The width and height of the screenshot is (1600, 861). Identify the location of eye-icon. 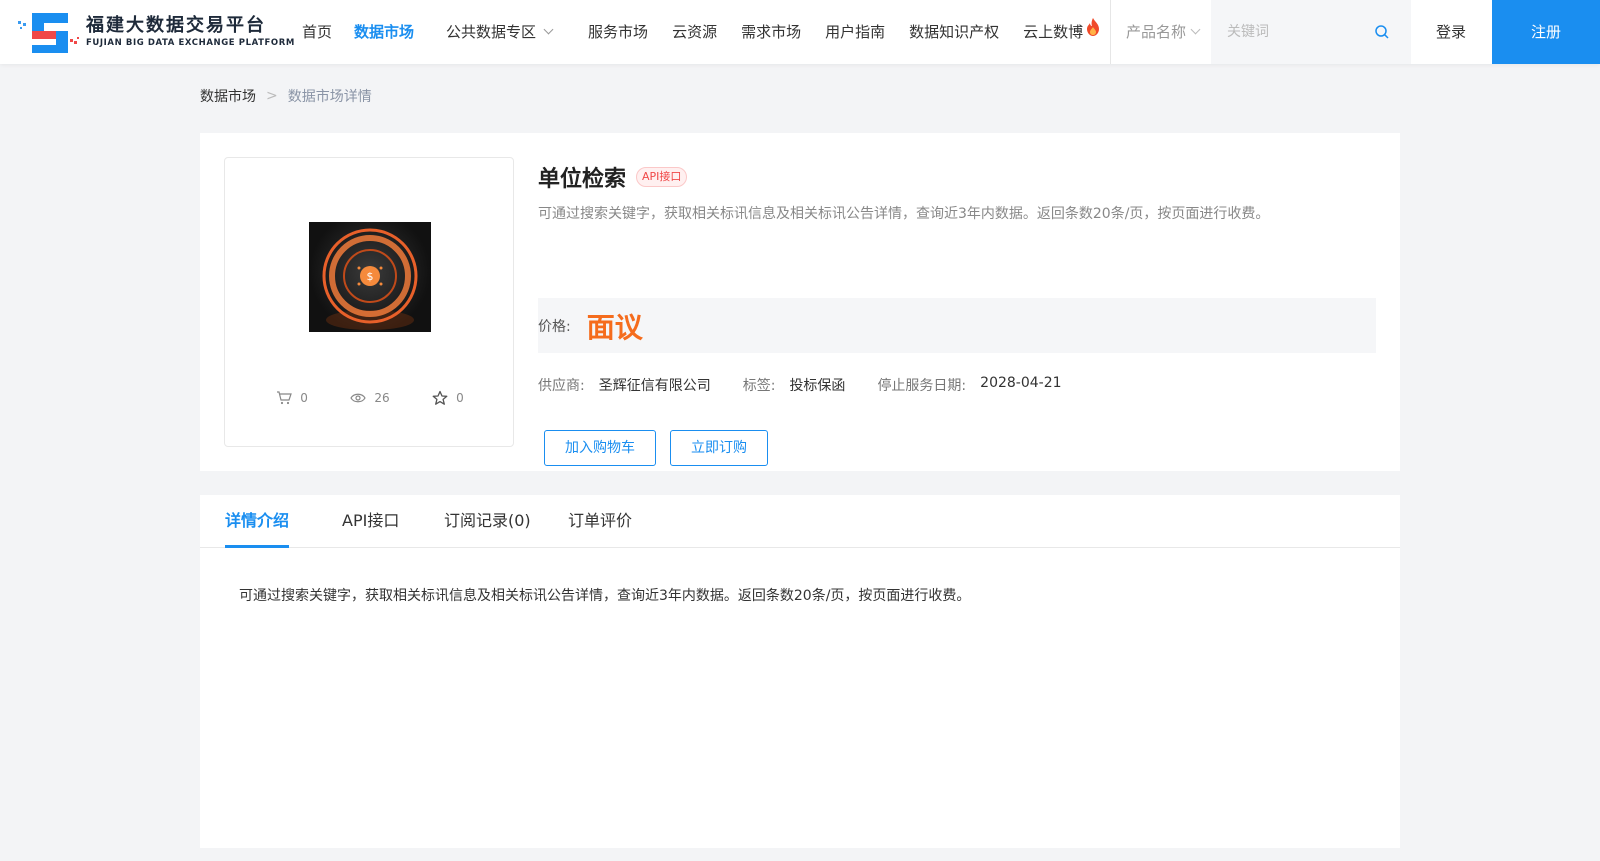
(358, 398).